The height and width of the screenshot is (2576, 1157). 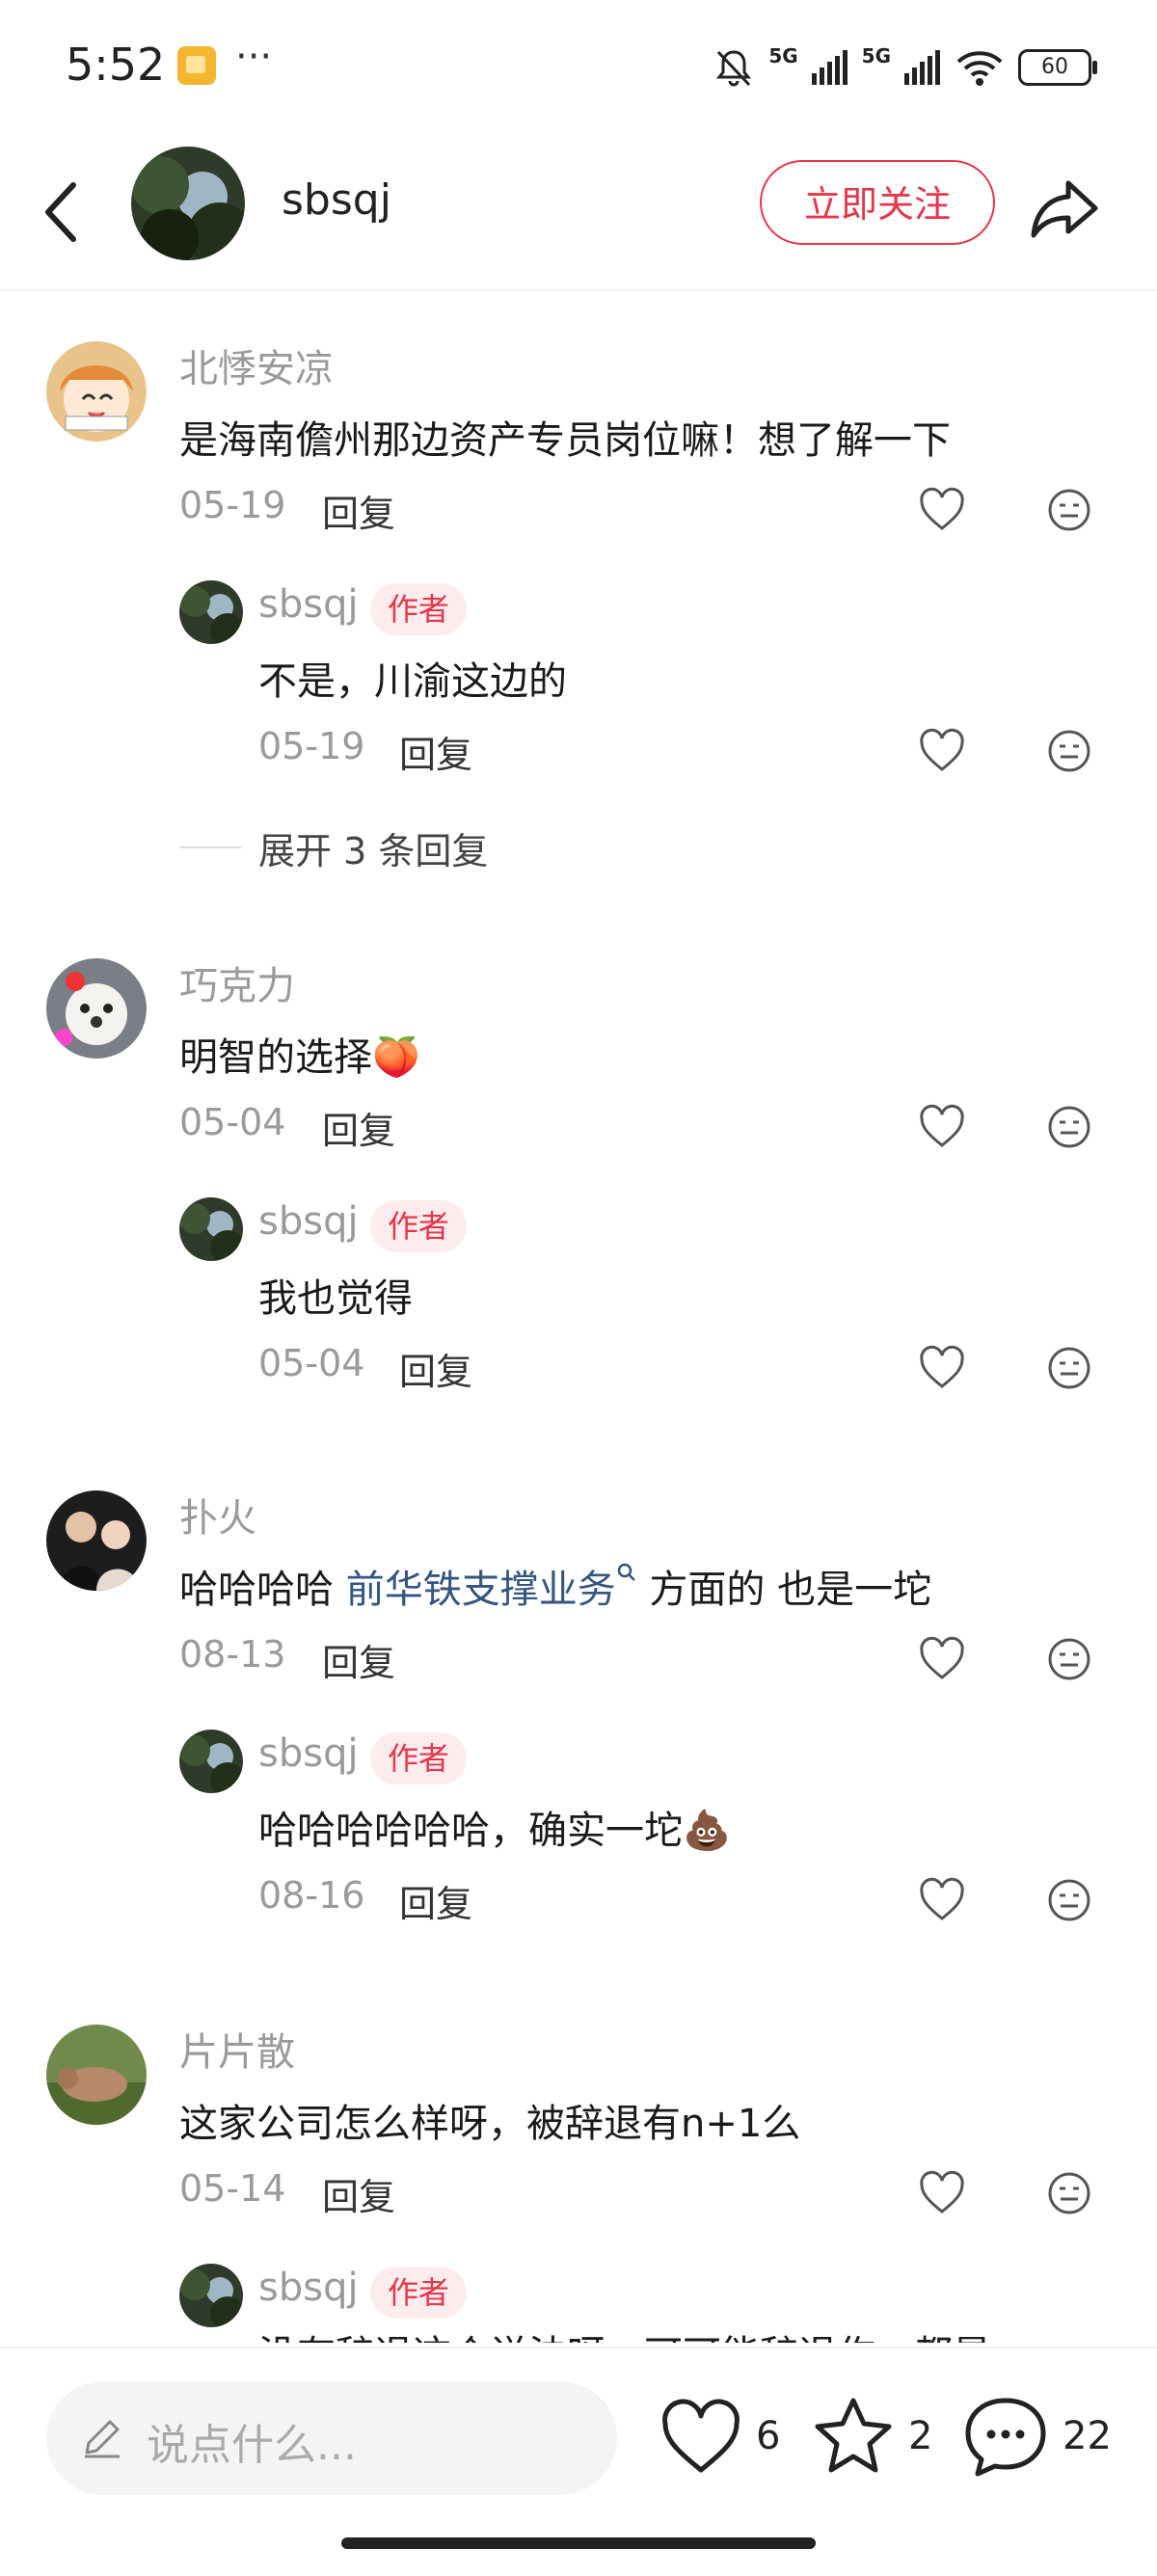 I want to click on comment-username: 北悸安凉, so click(x=256, y=365).